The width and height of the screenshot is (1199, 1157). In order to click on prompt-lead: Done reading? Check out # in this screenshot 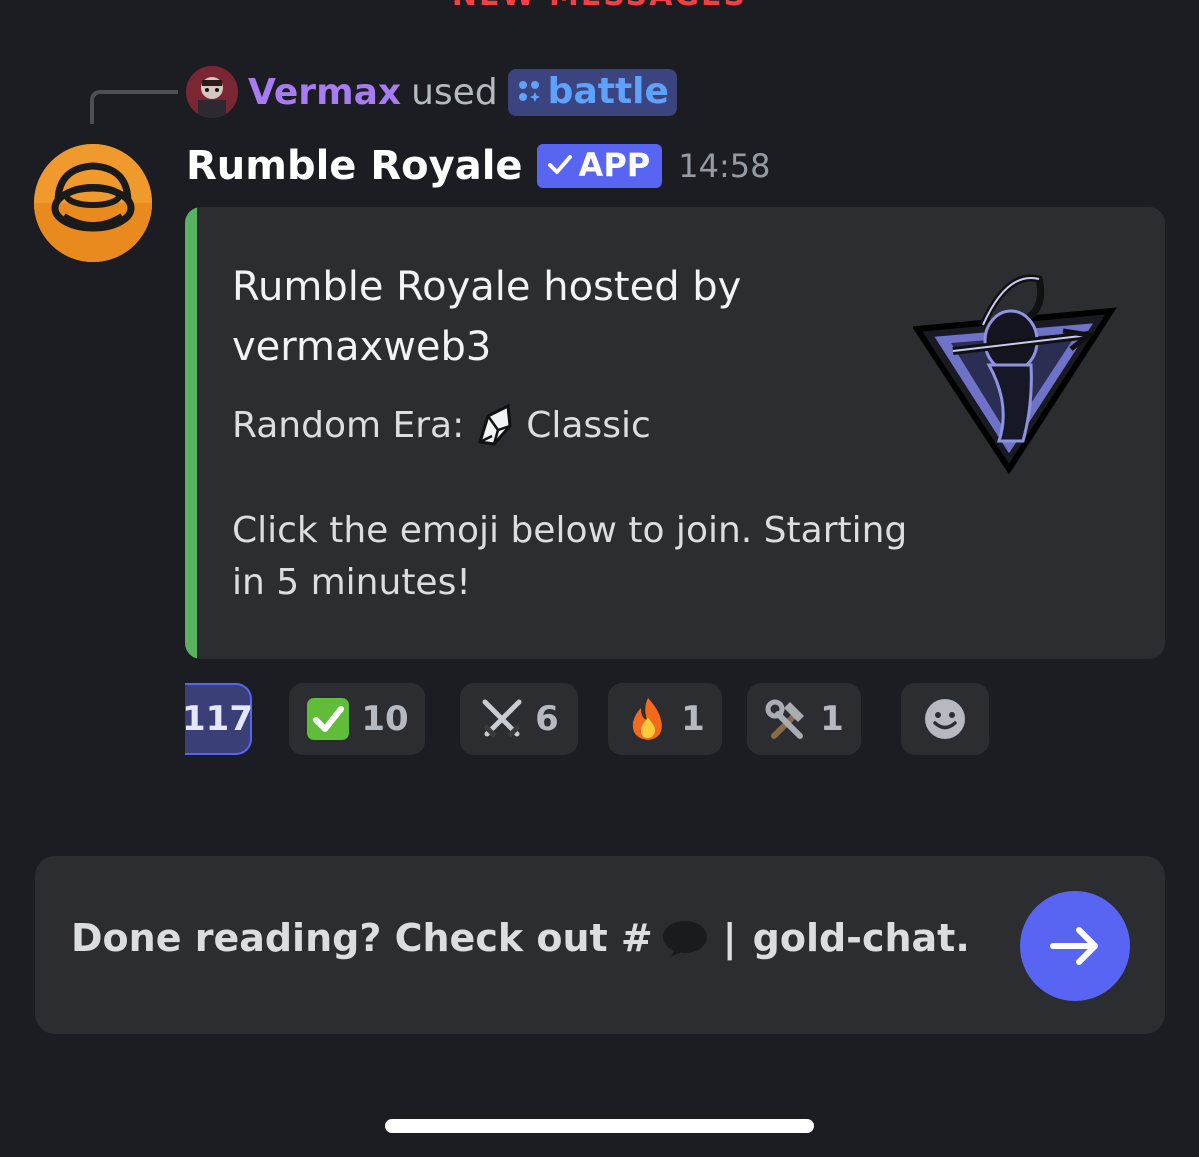, I will do `click(362, 938)`.